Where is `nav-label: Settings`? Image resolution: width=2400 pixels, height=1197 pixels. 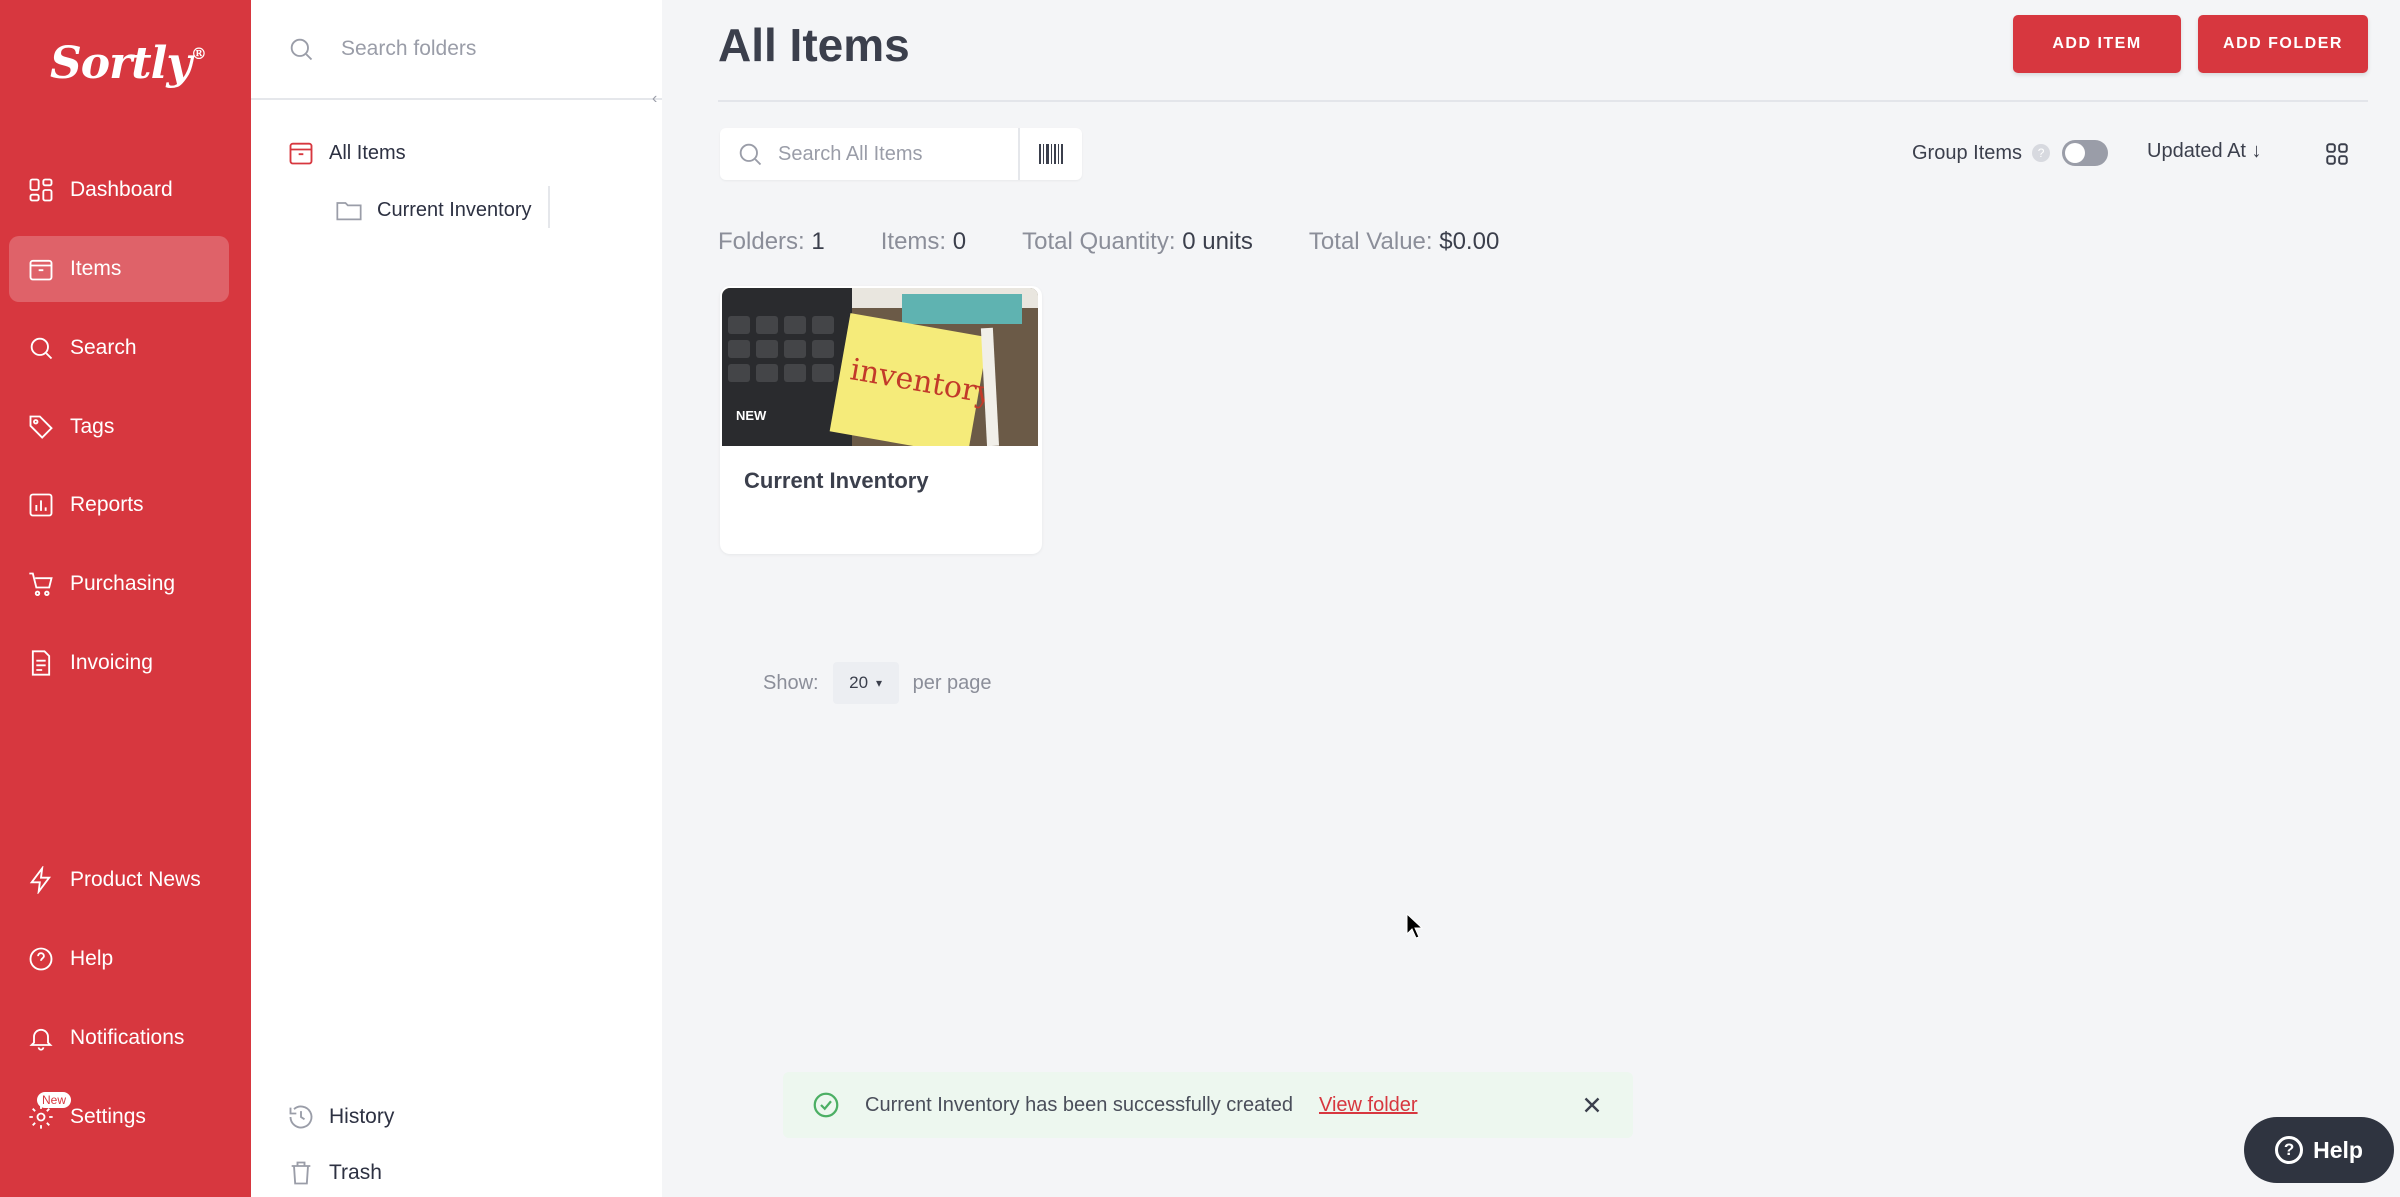 nav-label: Settings is located at coordinates (108, 1116).